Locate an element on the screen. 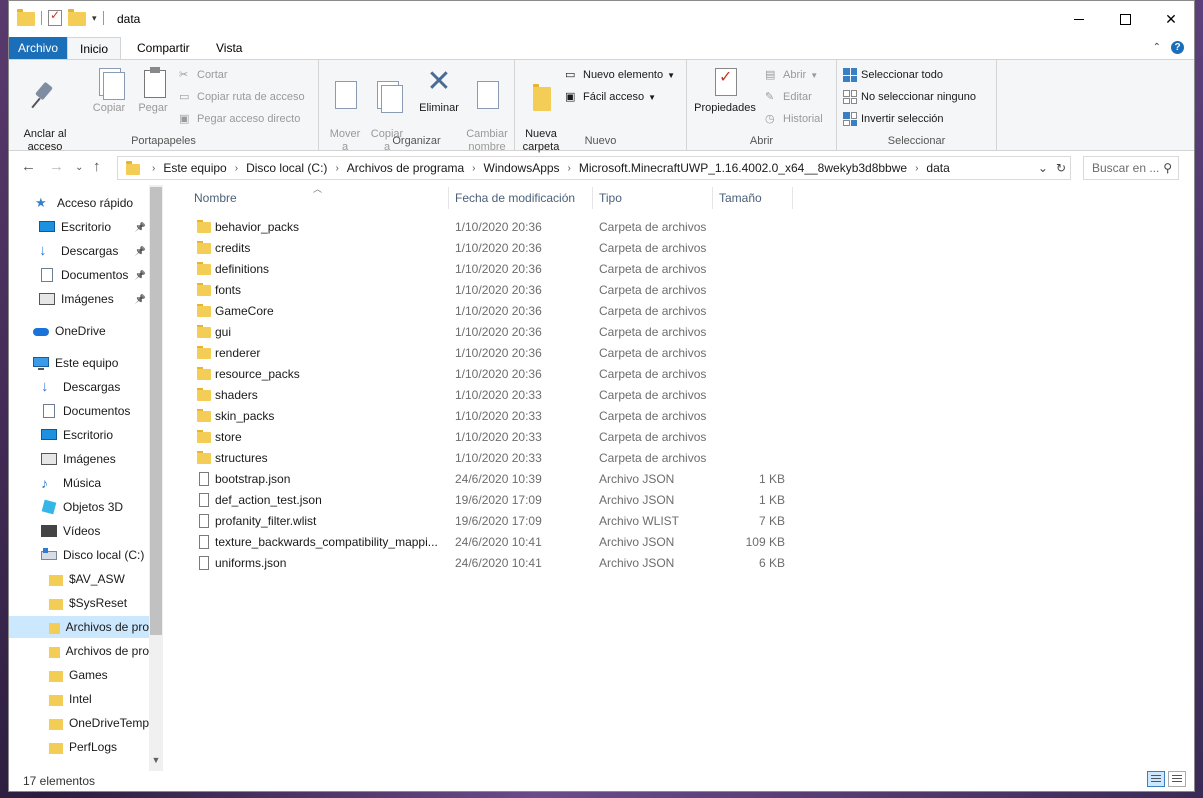  sidebar-item: PerfLogs is located at coordinates (79, 747).